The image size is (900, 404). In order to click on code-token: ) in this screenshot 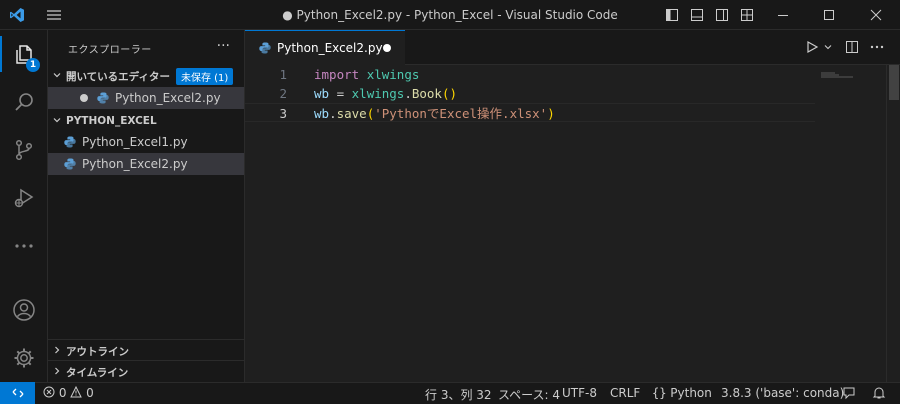, I will do `click(551, 113)`.